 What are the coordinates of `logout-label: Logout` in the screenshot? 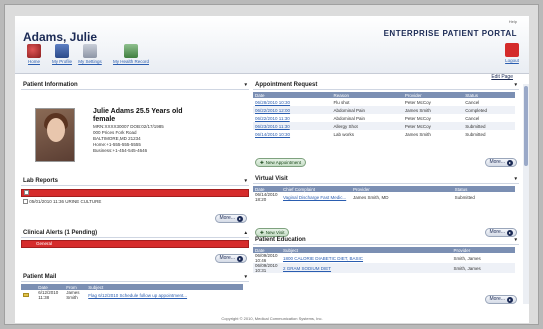 It's located at (512, 60).